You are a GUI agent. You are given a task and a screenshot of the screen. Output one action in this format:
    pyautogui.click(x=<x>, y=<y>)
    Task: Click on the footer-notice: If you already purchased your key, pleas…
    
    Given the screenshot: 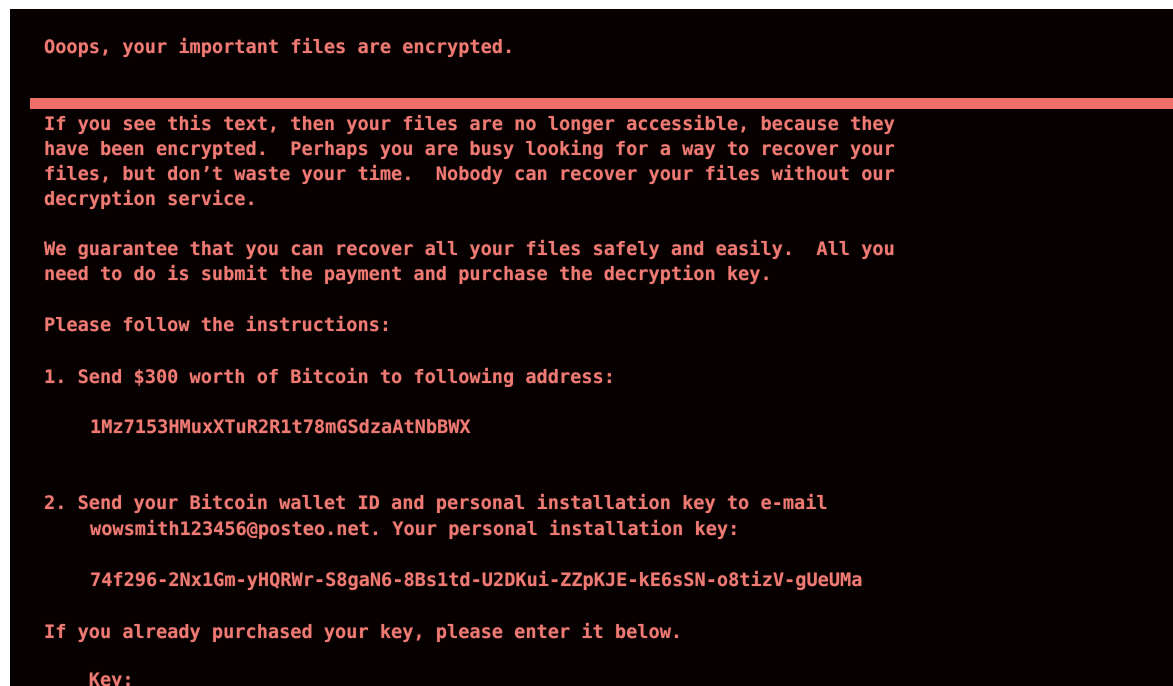 What is the action you would take?
    pyautogui.click(x=363, y=632)
    